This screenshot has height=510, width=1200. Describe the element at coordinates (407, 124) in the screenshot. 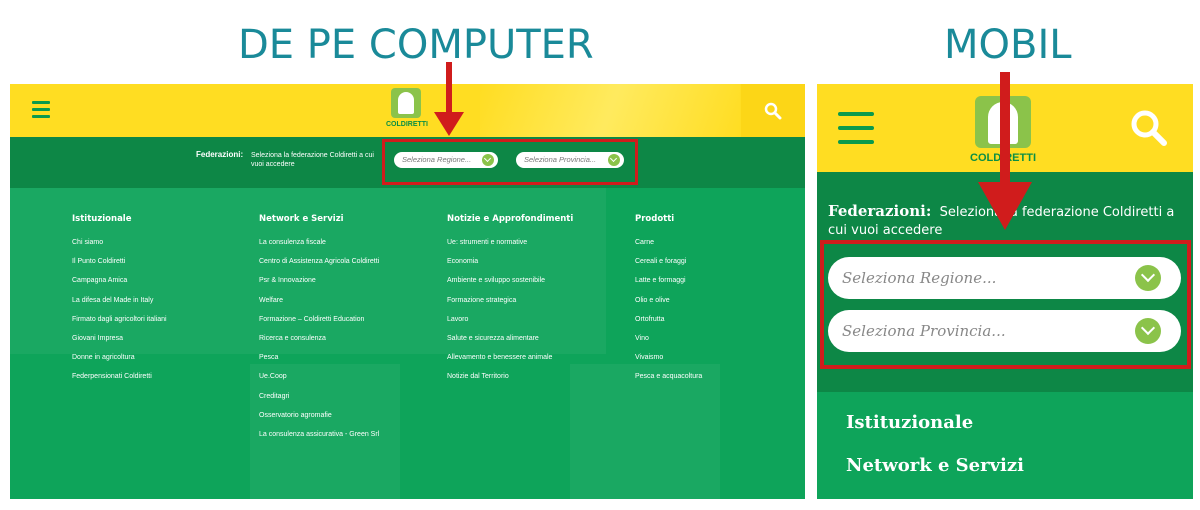

I see `logo-text: COLDIRETTI` at that location.